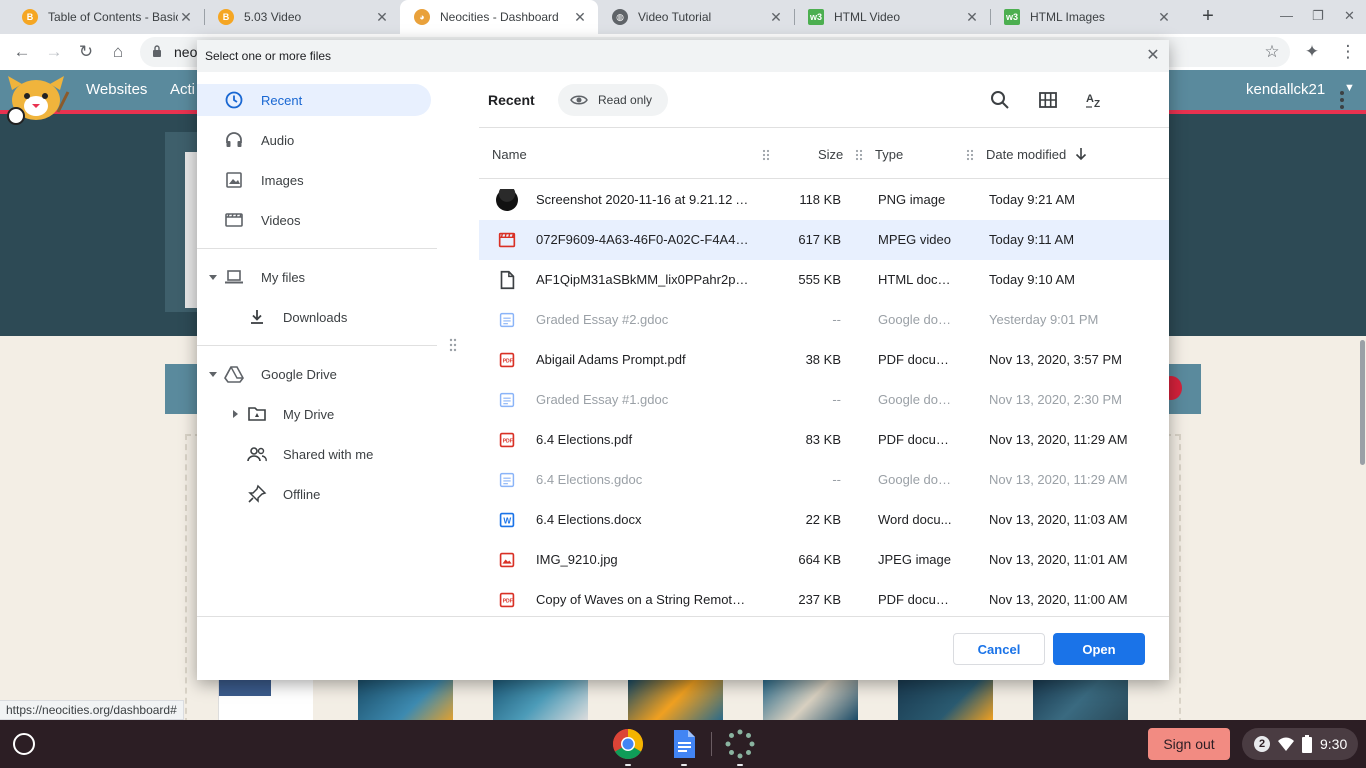  I want to click on browser-tab-6: w3 HTML Images ✕, so click(1086, 17).